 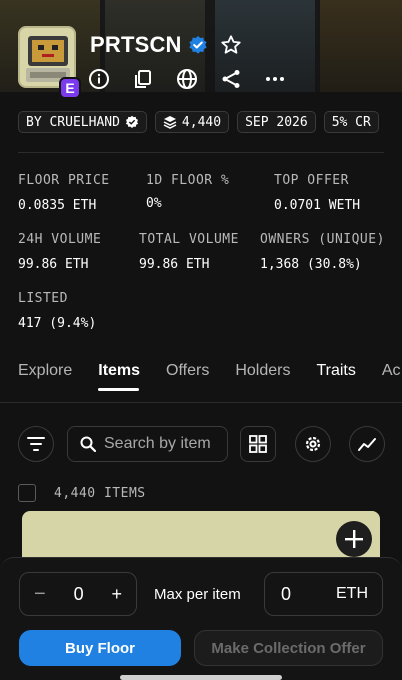 What do you see at coordinates (45, 371) in the screenshot?
I see `tab-explore: Explore` at bounding box center [45, 371].